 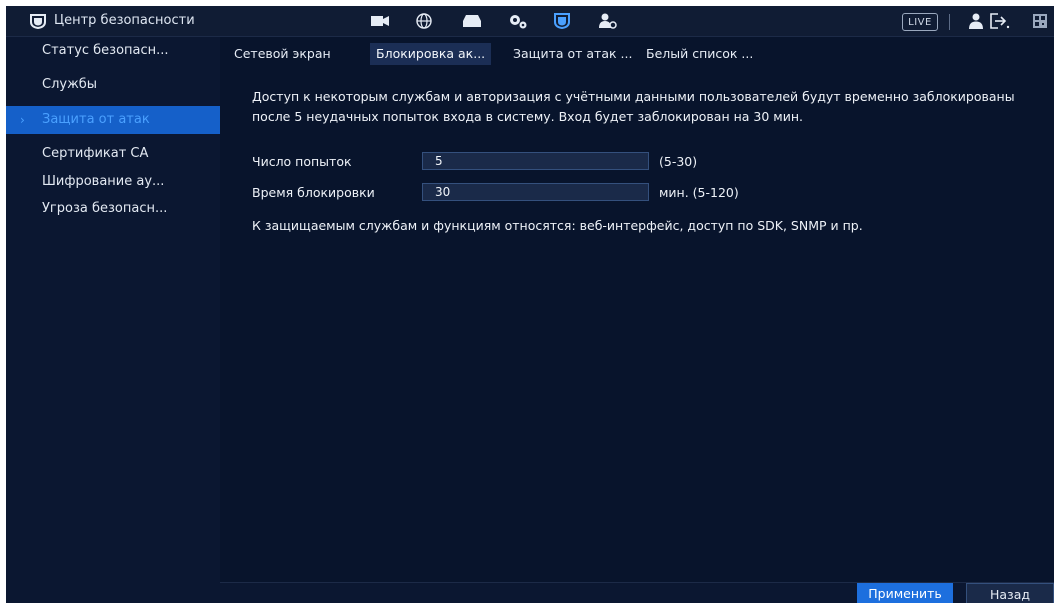 I want to click on user-icon, so click(x=976, y=21).